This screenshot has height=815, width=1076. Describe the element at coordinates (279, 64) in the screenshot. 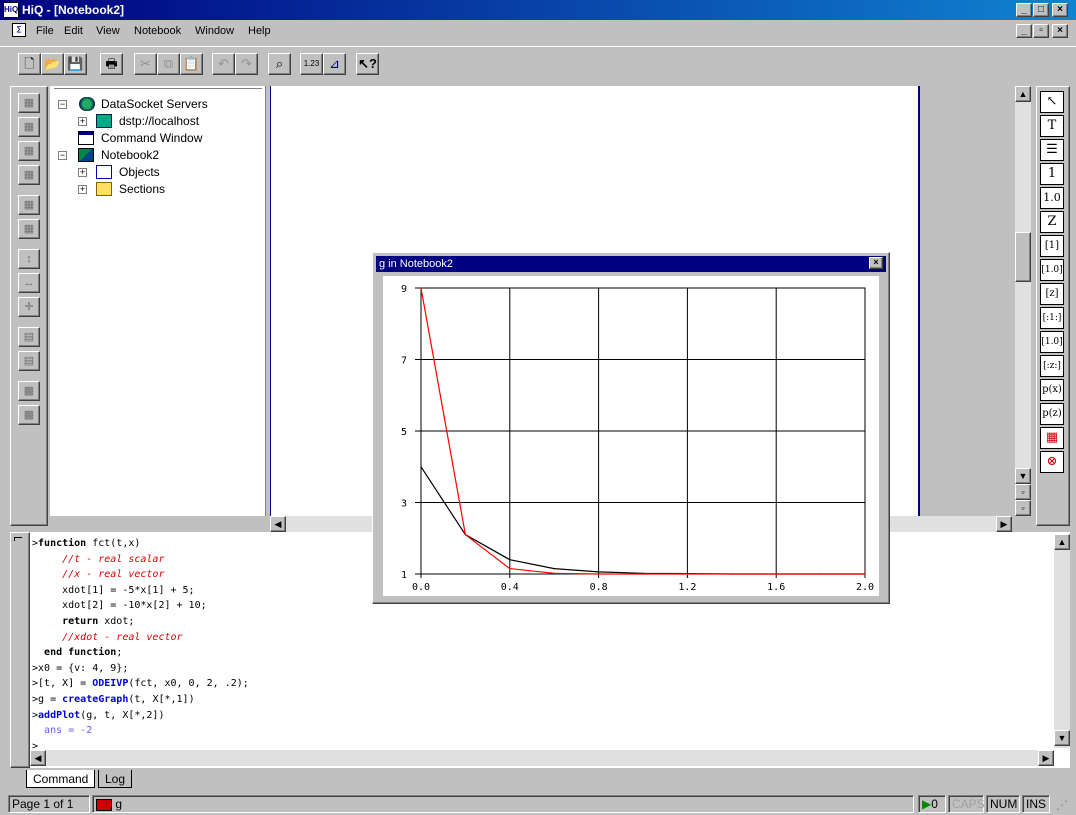

I see `find-icon: ⌕` at that location.